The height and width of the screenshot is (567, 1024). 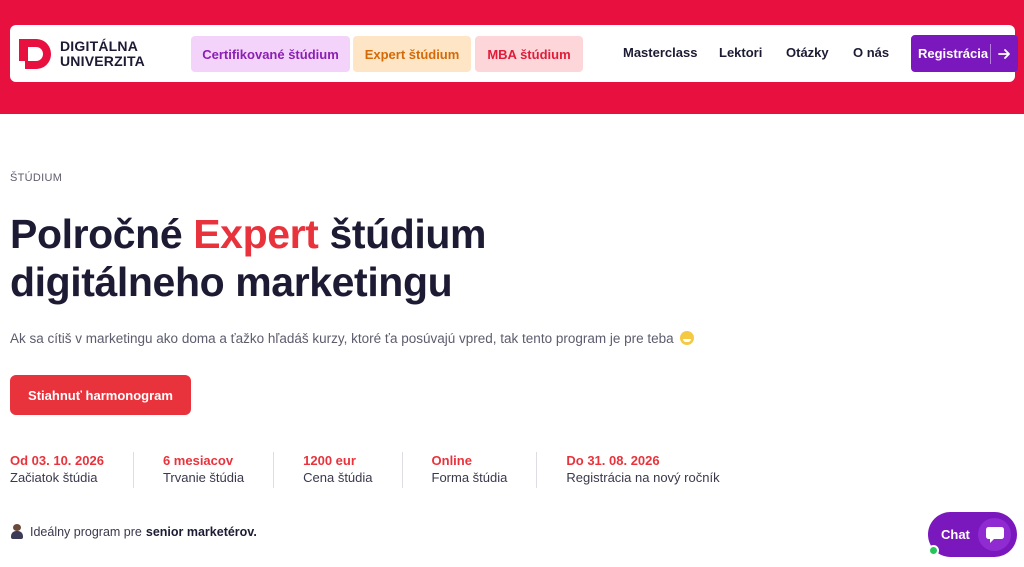 I want to click on nav-certified-study: Certifikované štúdium, so click(x=270, y=54).